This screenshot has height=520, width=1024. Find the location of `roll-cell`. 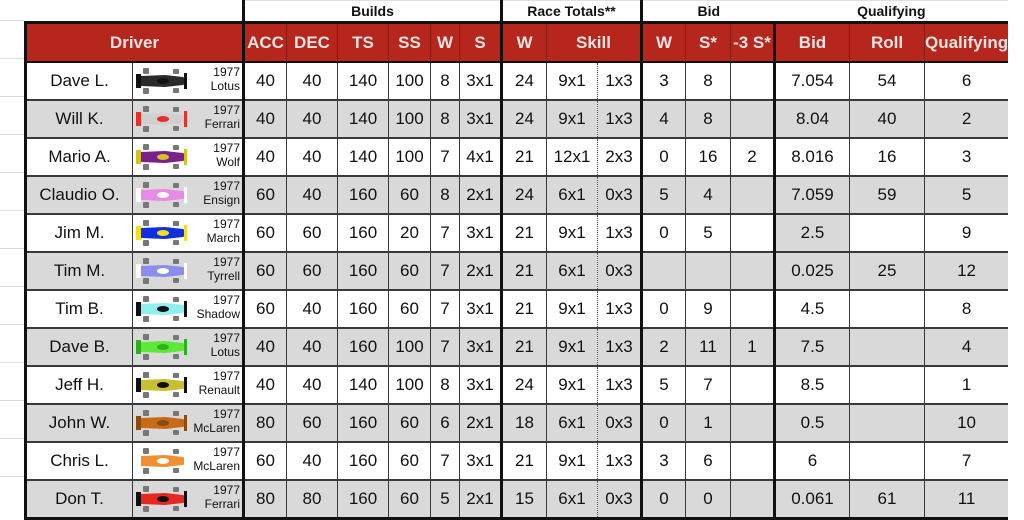

roll-cell is located at coordinates (887, 423).